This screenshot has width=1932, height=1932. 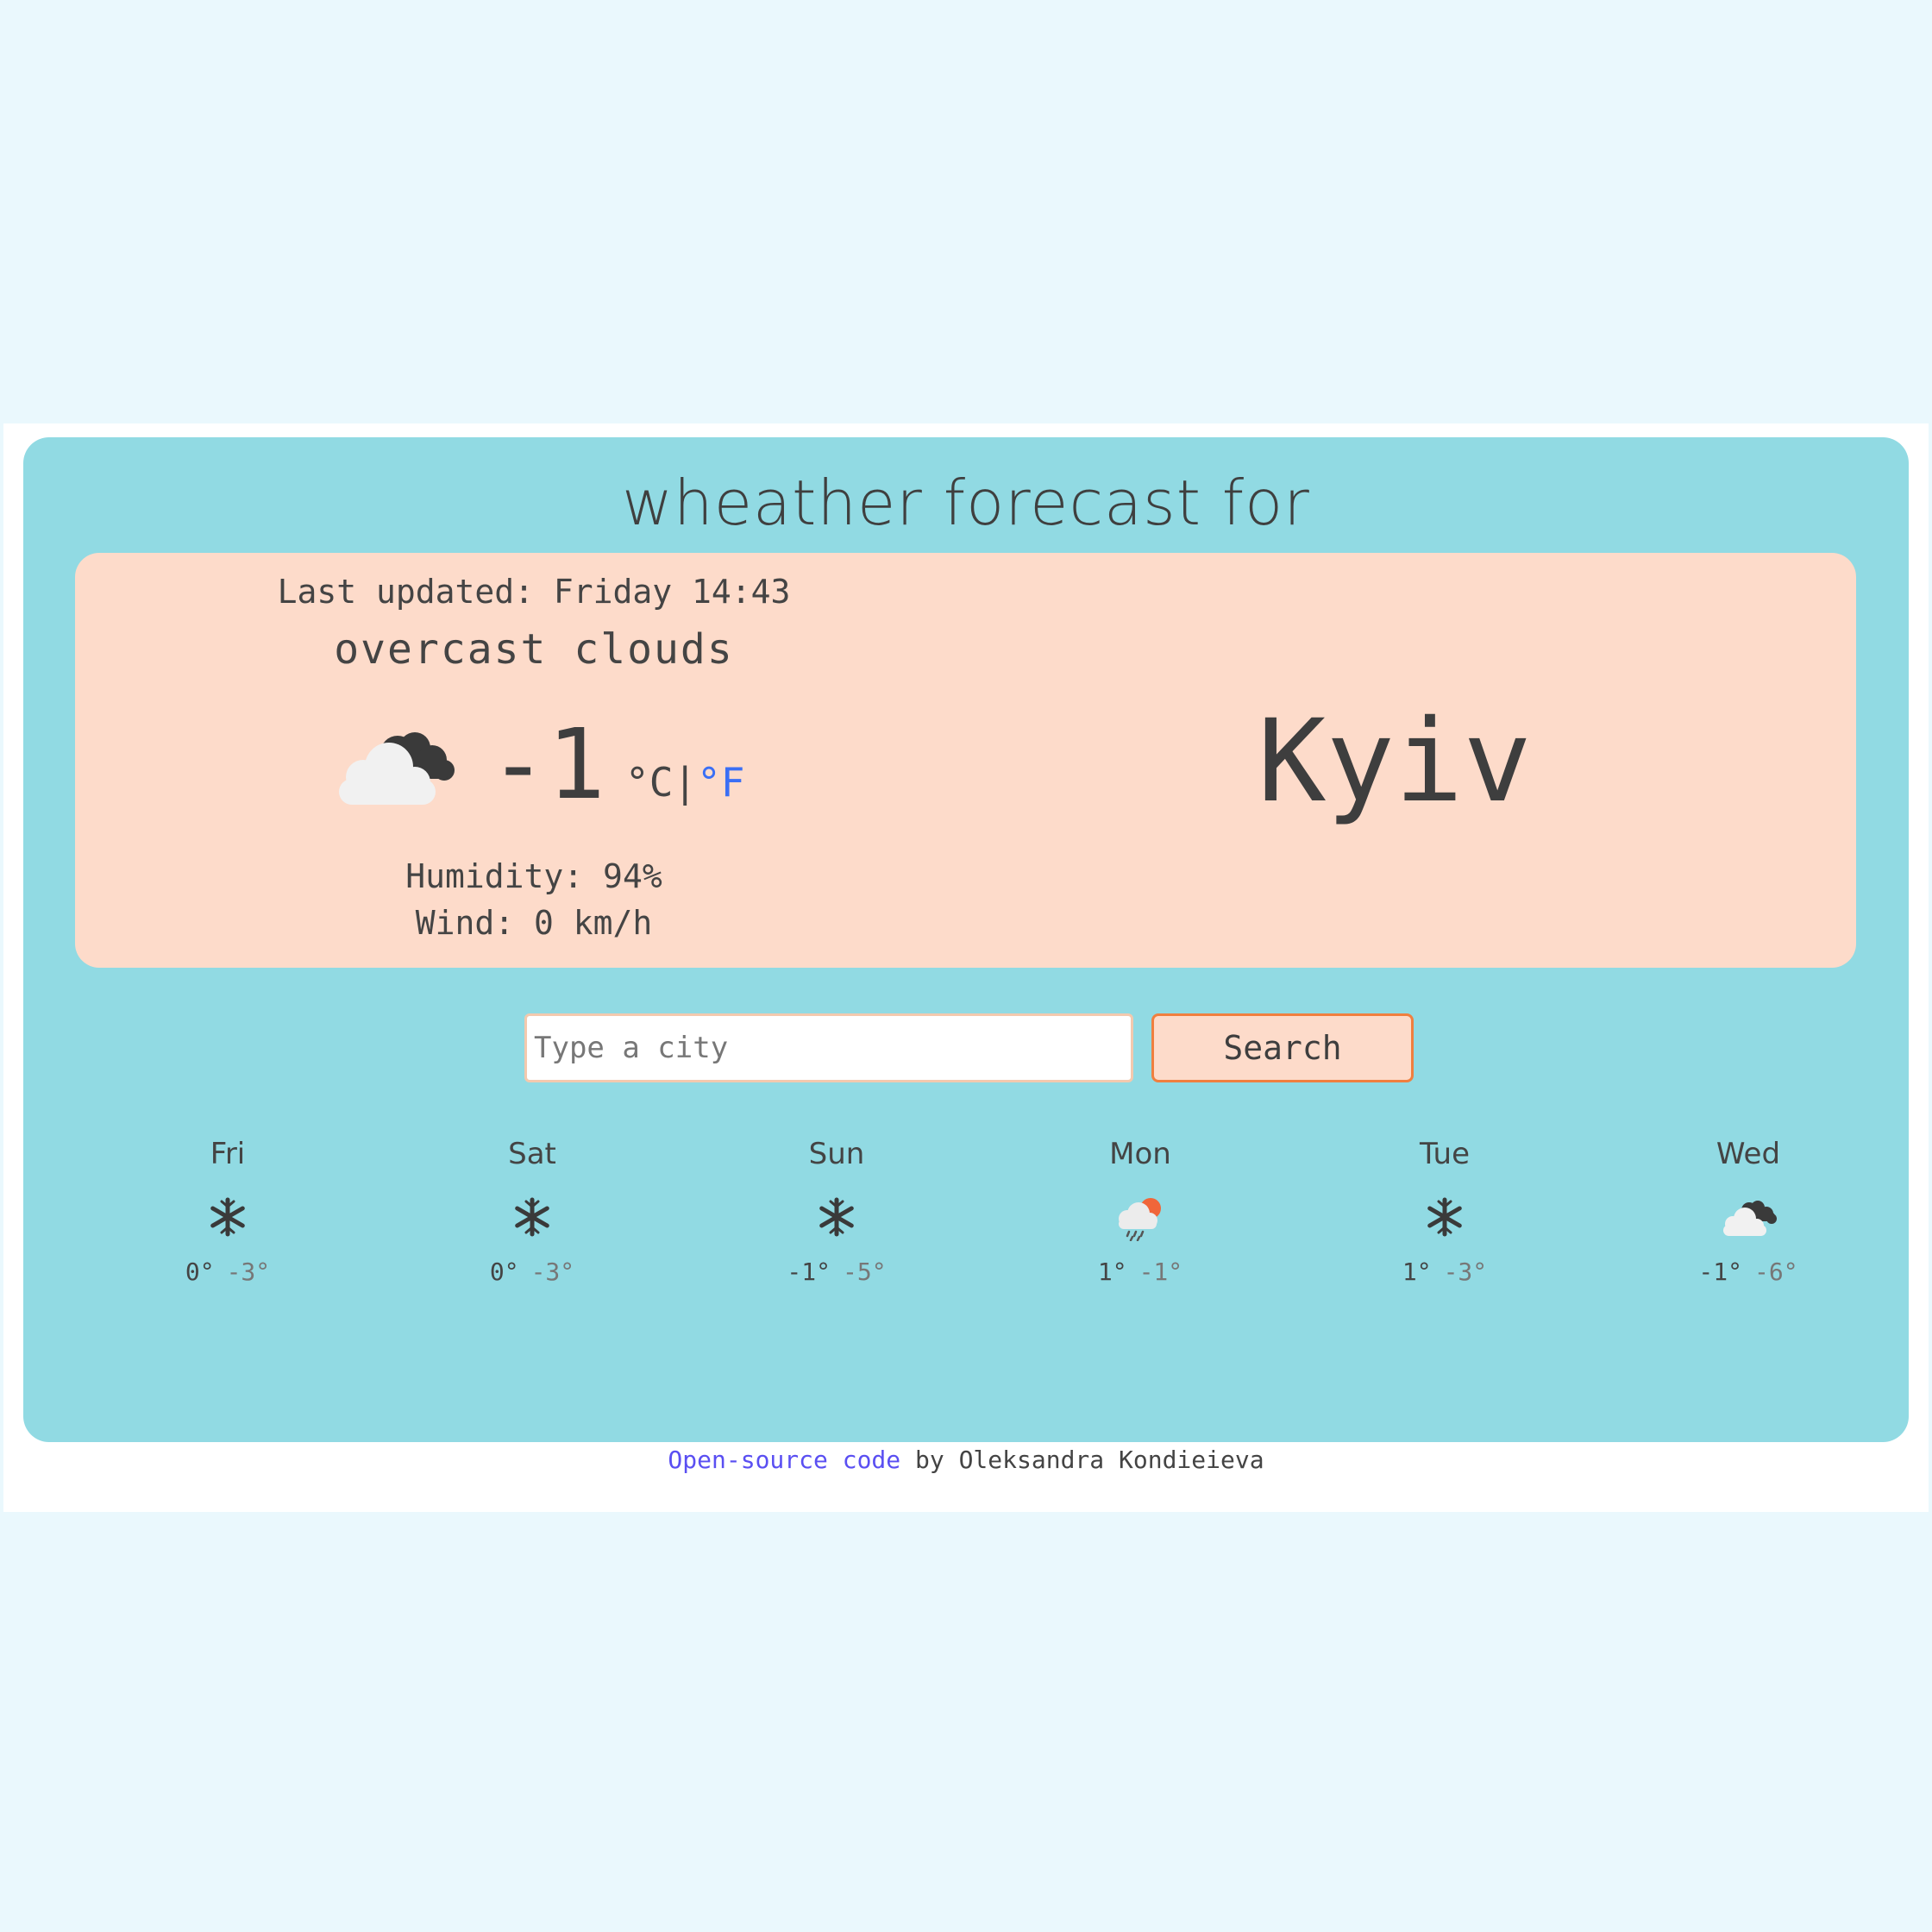 I want to click on city-name: Kyiv, so click(x=1395, y=762).